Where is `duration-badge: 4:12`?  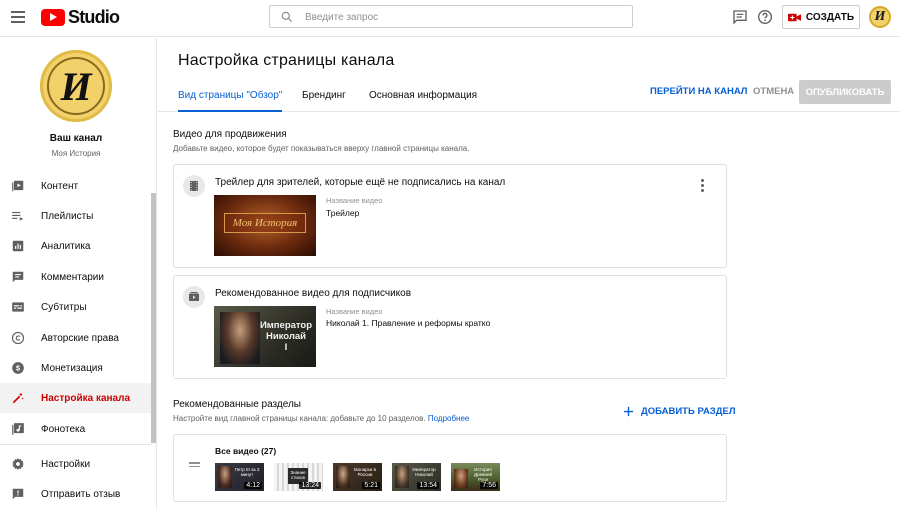 duration-badge: 4:12 is located at coordinates (253, 485).